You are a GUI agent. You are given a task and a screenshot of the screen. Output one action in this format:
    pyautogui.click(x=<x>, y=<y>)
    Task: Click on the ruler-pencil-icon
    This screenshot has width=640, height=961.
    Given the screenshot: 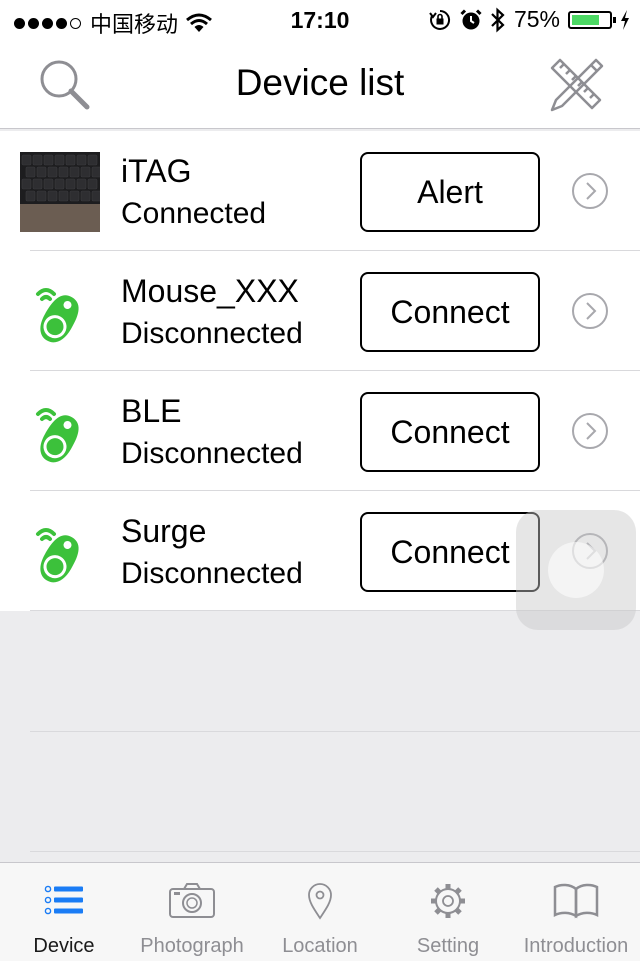 What is the action you would take?
    pyautogui.click(x=577, y=85)
    